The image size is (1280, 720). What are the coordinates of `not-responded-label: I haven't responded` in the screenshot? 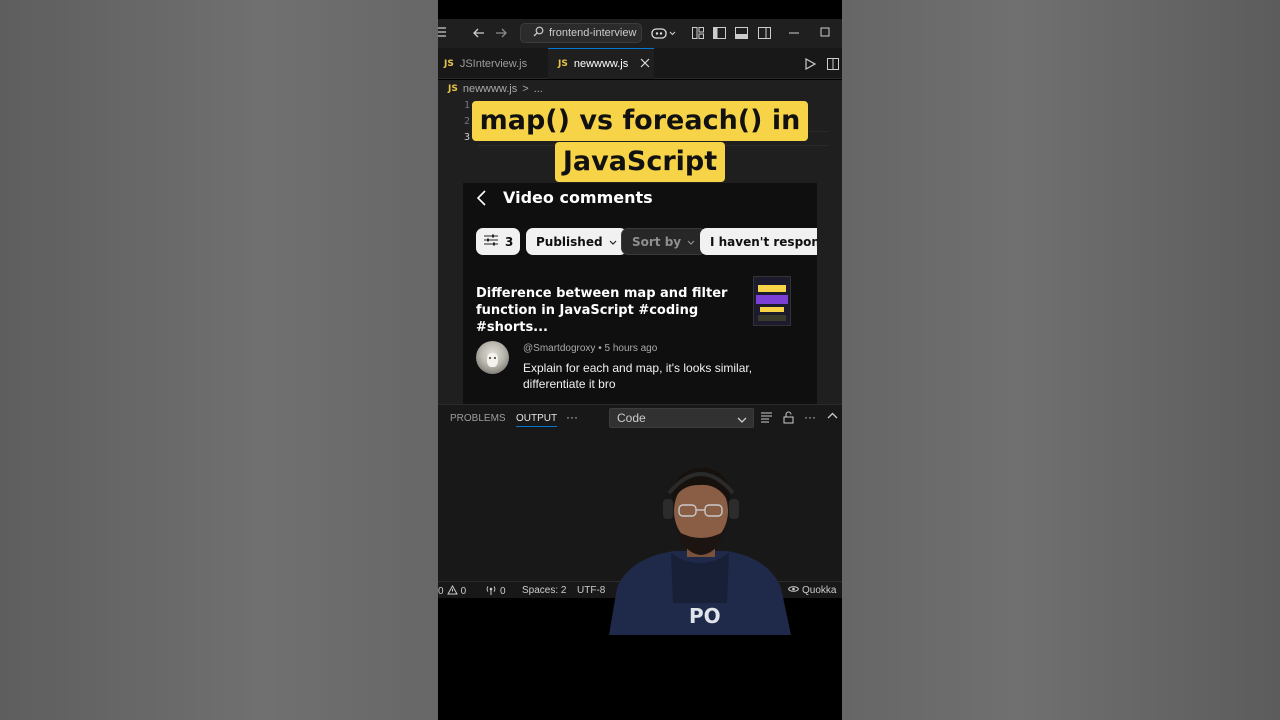 It's located at (763, 241).